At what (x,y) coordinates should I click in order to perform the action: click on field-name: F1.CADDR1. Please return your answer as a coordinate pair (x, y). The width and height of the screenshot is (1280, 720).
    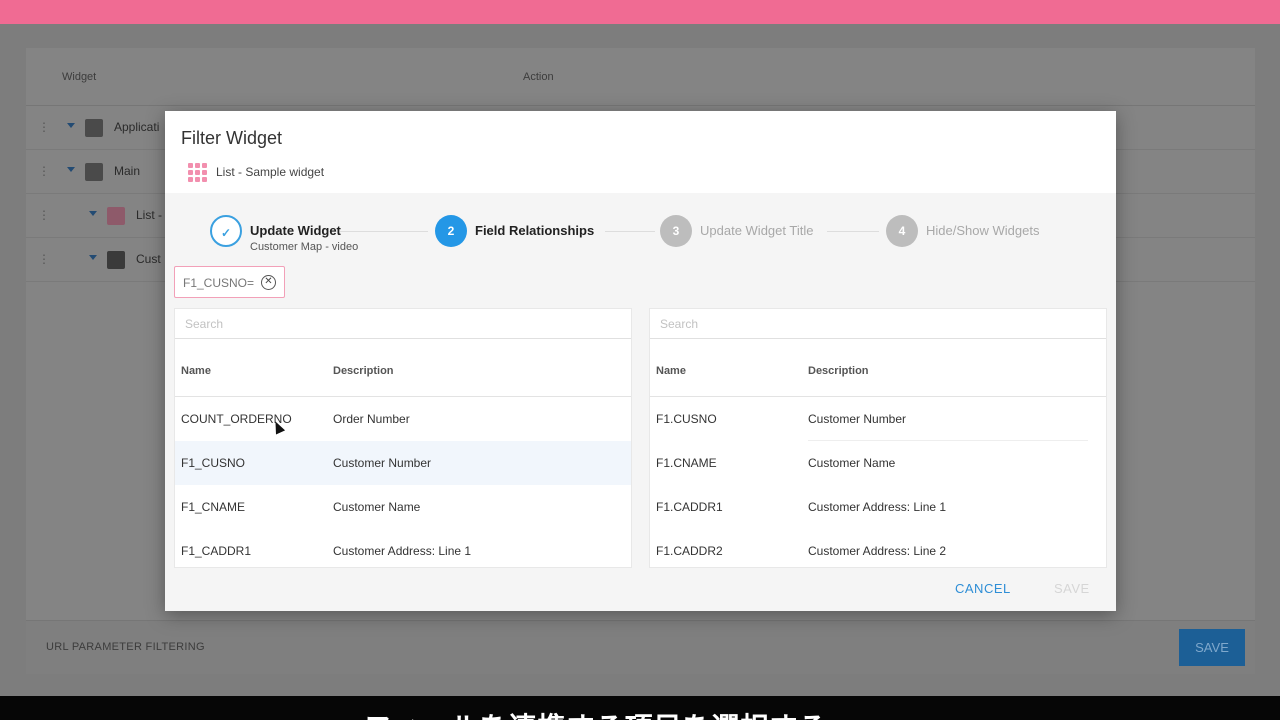
    Looking at the image, I should click on (689, 507).